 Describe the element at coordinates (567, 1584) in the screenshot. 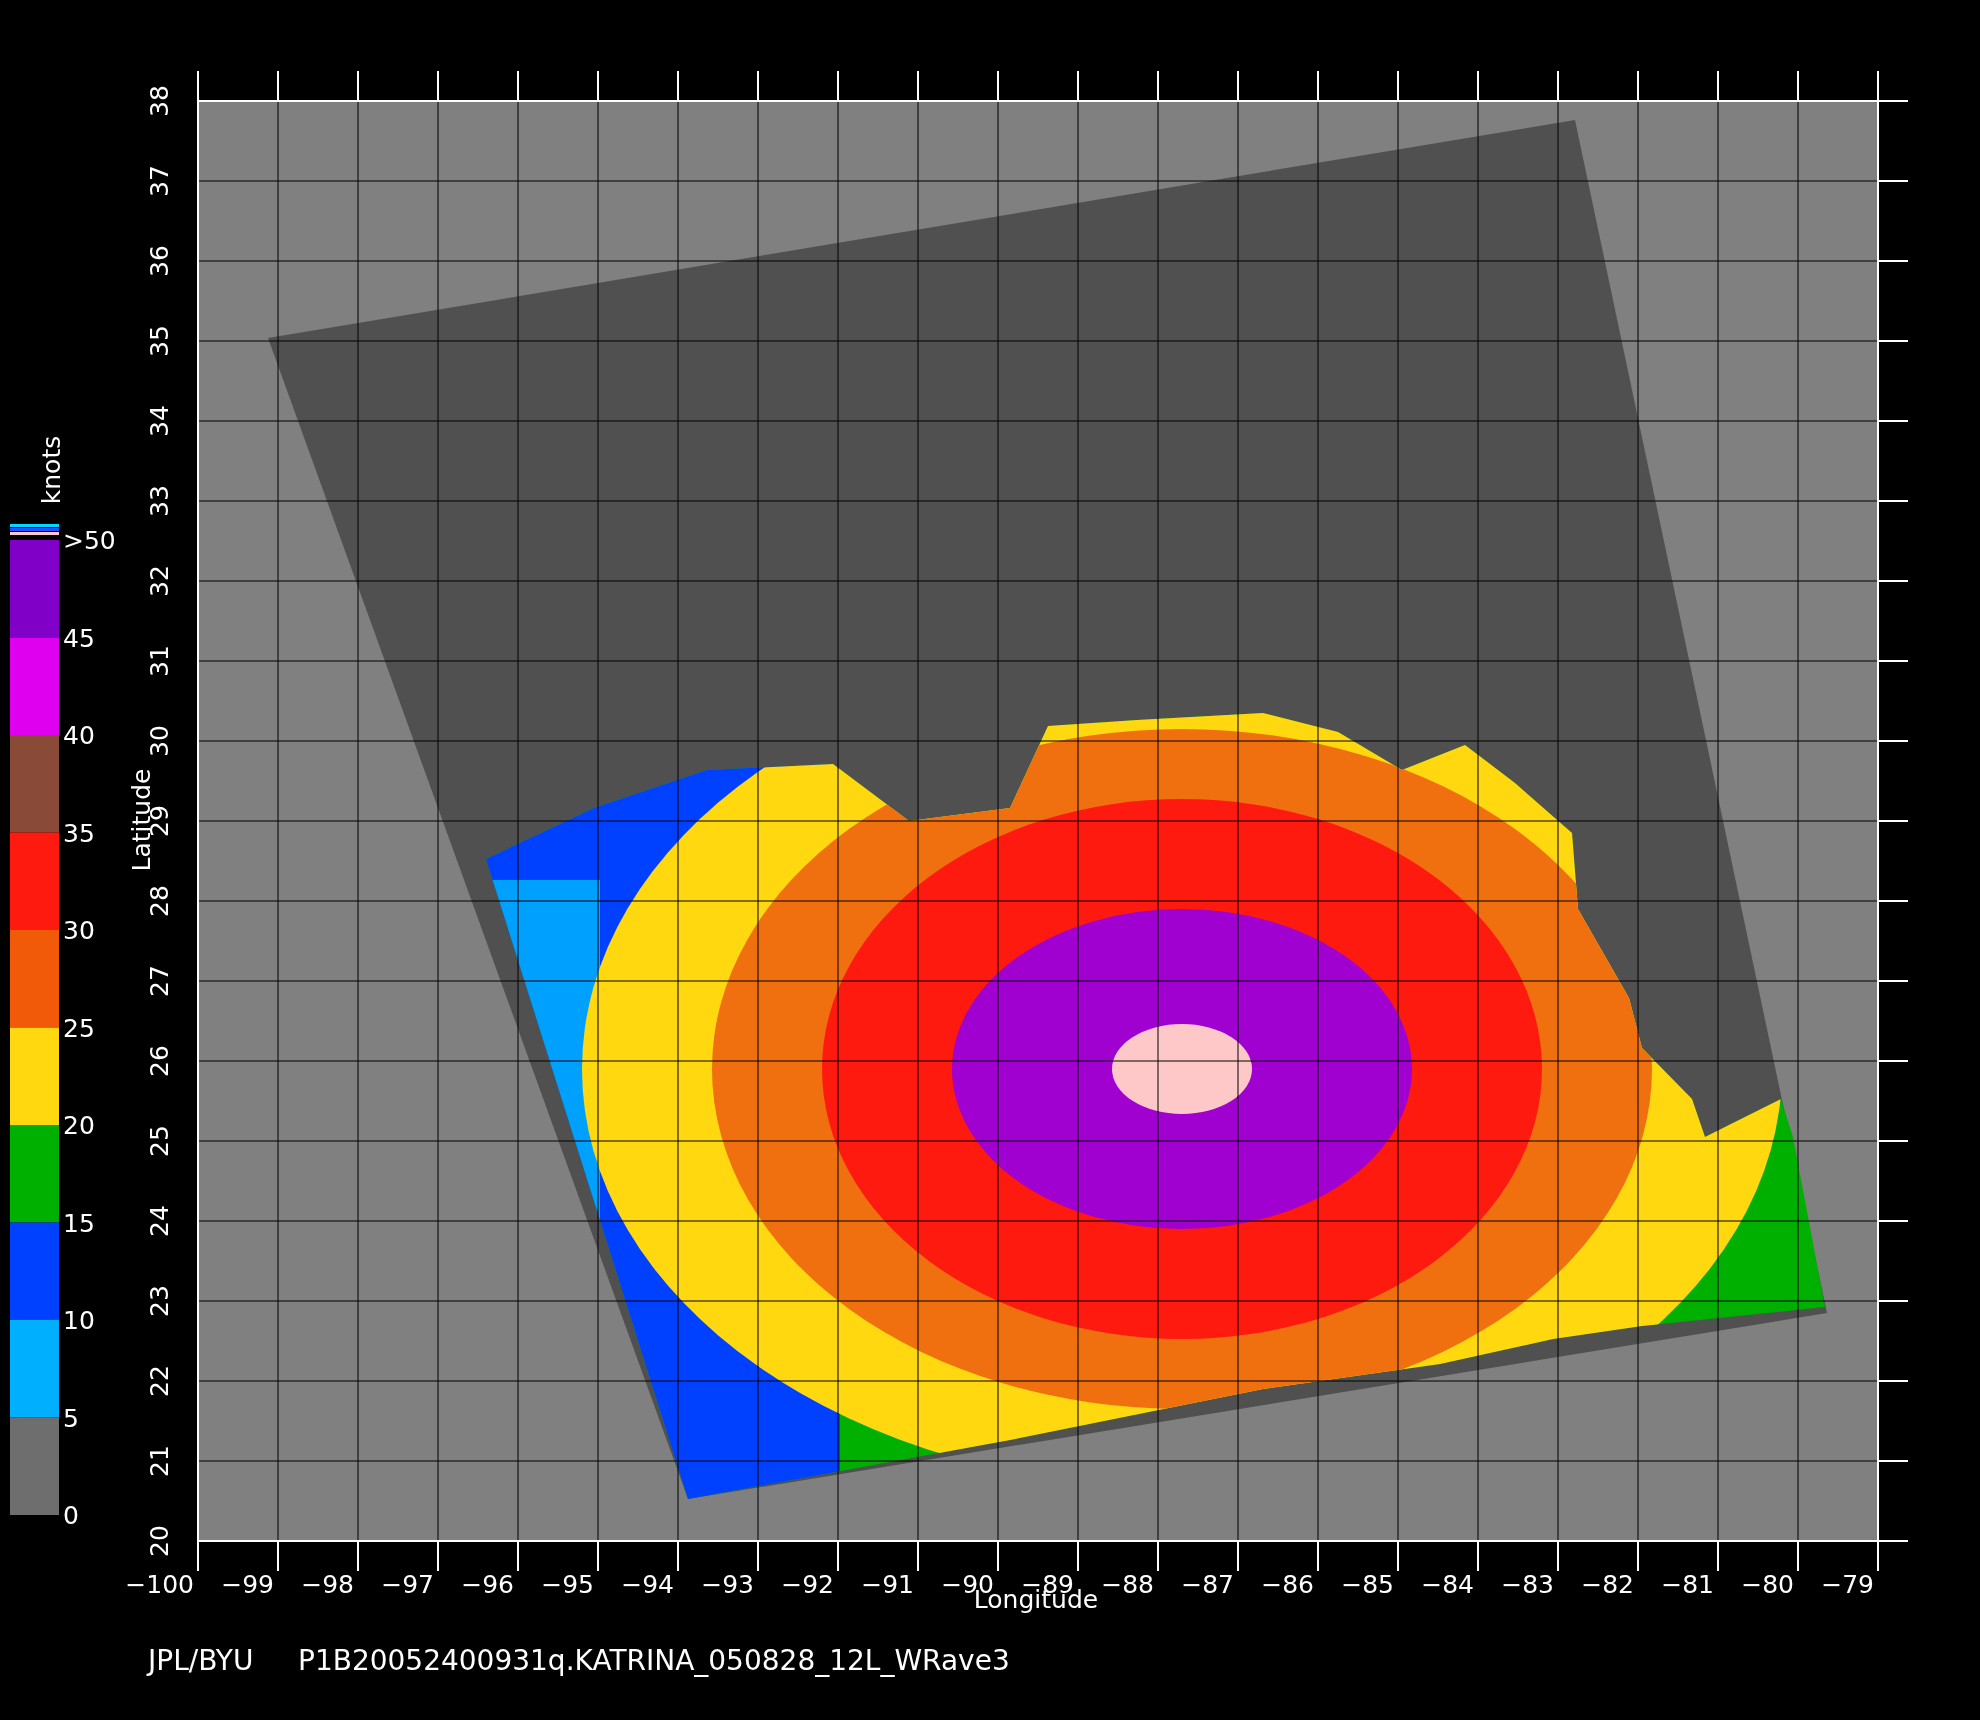

I see `longitude-tick-label: −95` at that location.